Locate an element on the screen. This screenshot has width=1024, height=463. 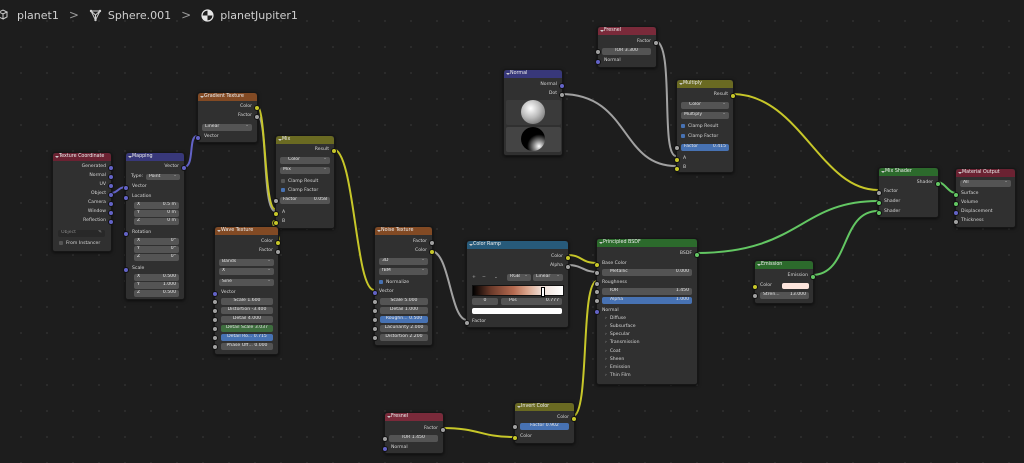
multiply-data-type-dropdown: Color is located at coordinates (705, 105).